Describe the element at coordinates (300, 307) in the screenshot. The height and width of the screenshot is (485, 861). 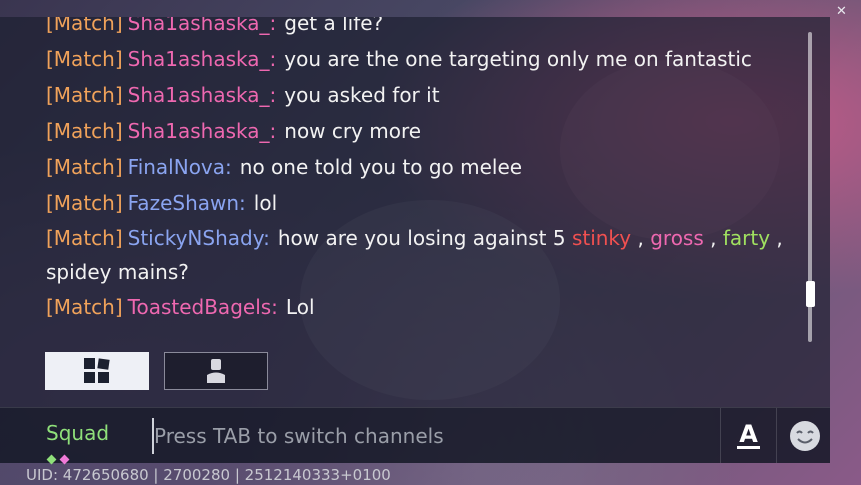
I see `message-text: Lol` at that location.